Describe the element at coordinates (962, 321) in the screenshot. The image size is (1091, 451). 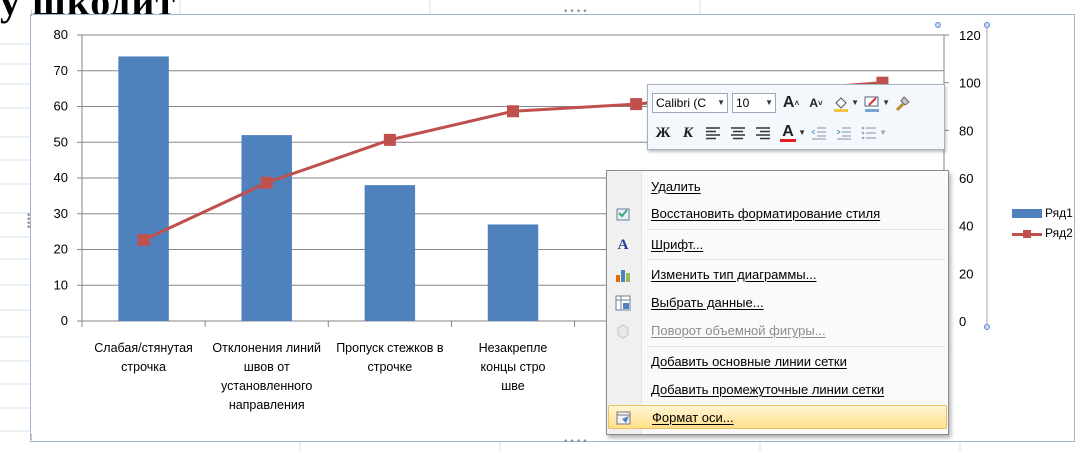
I see `y-axis-right-tick-label: 0` at that location.